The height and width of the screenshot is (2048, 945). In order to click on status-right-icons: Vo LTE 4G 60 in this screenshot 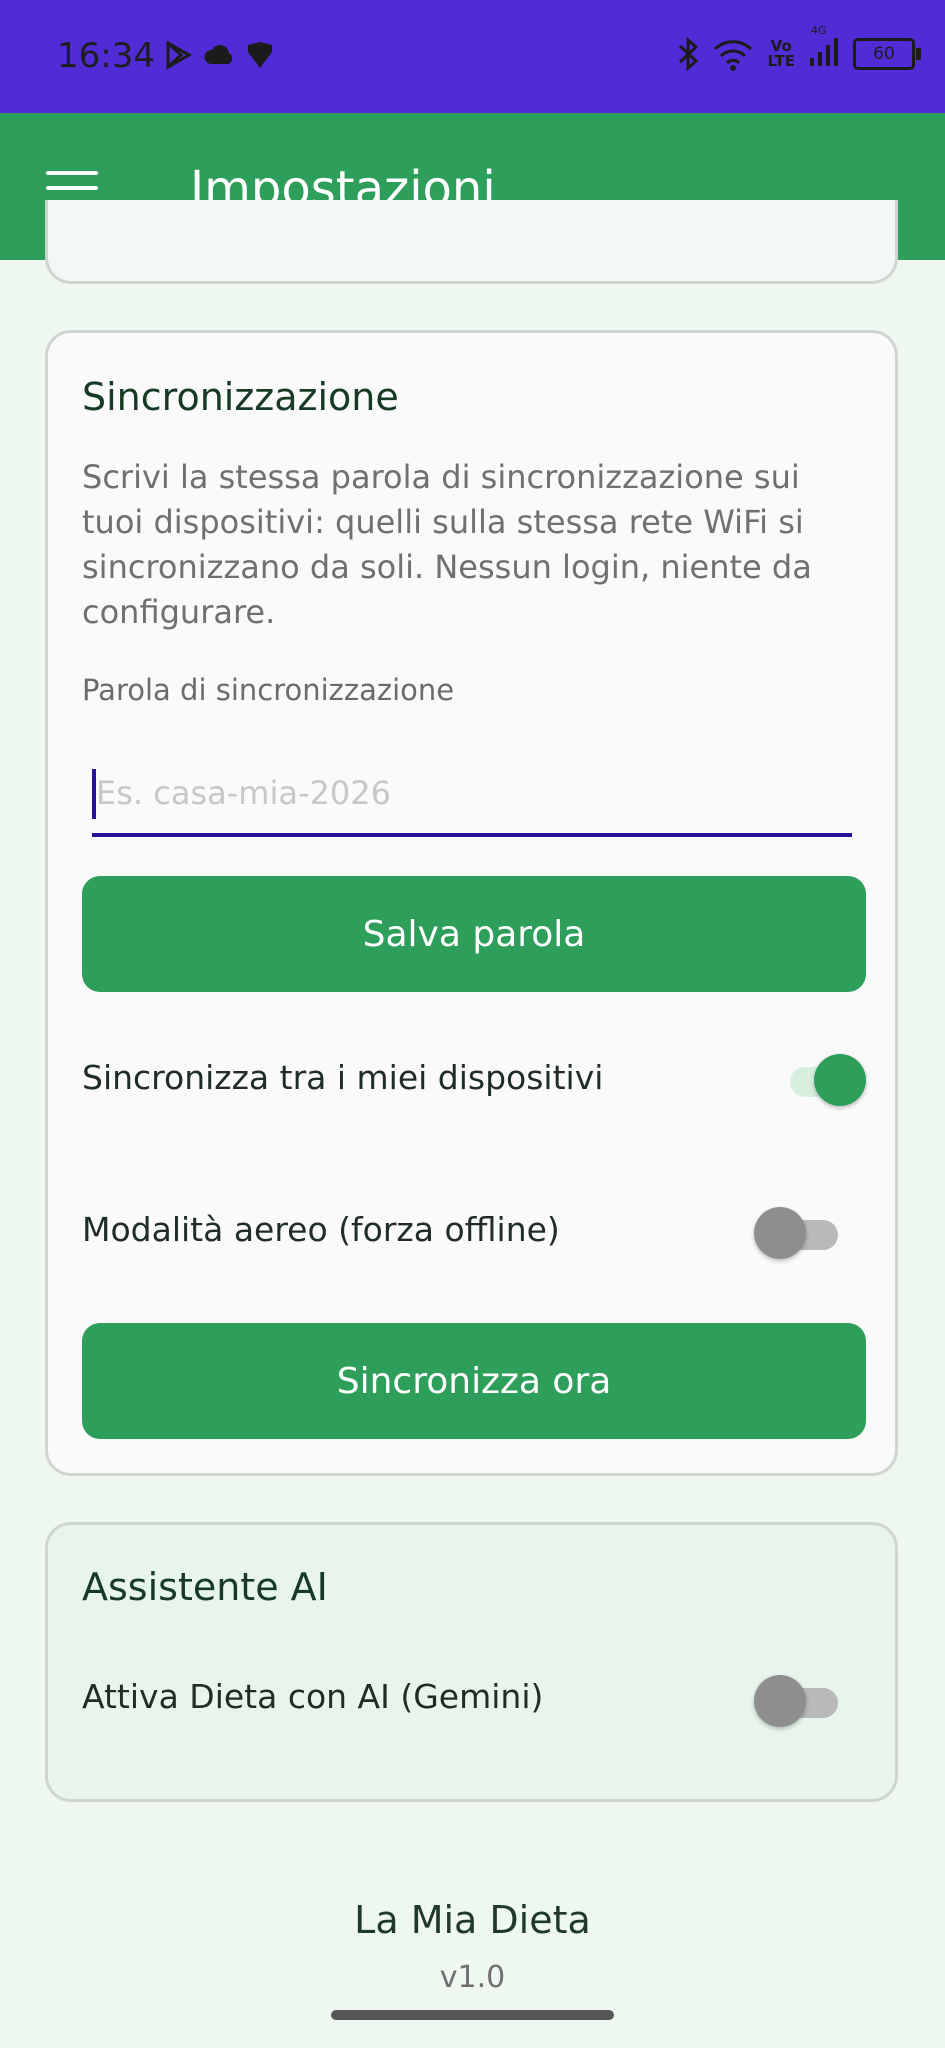, I will do `click(799, 48)`.